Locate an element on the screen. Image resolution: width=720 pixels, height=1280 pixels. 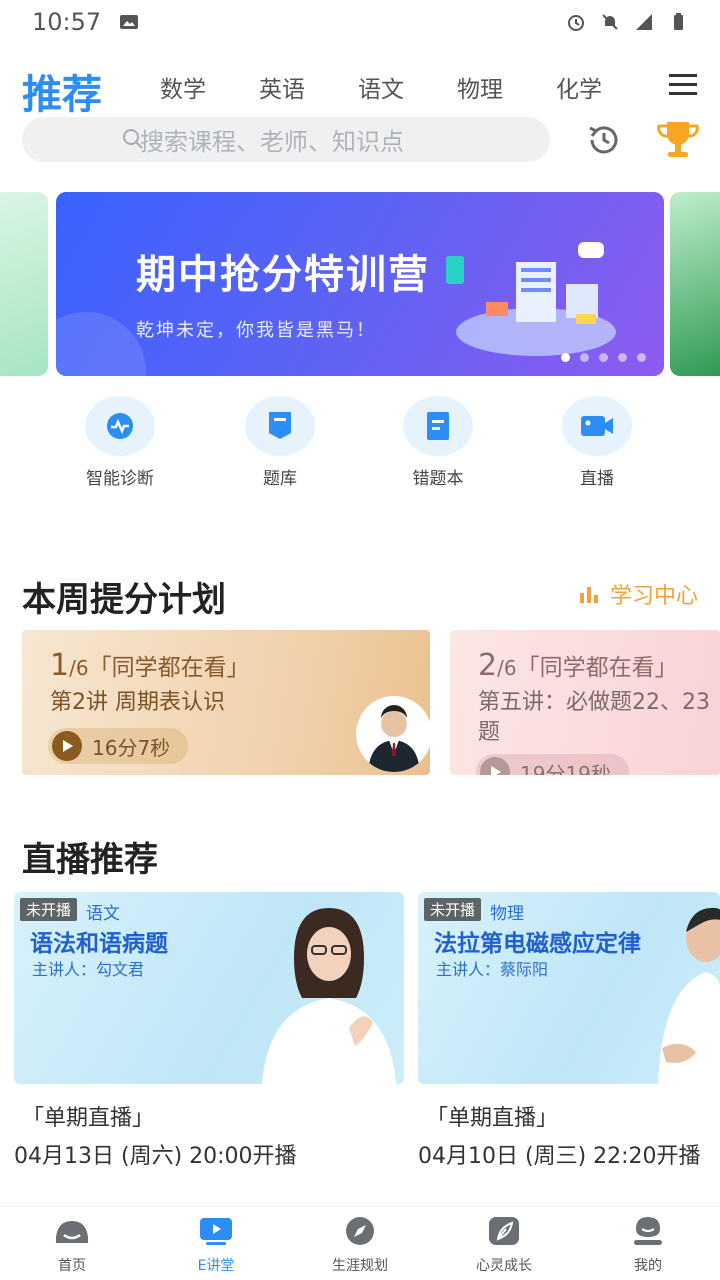
plan-card-index: 2/6「同学都在看」 is located at coordinates (578, 665).